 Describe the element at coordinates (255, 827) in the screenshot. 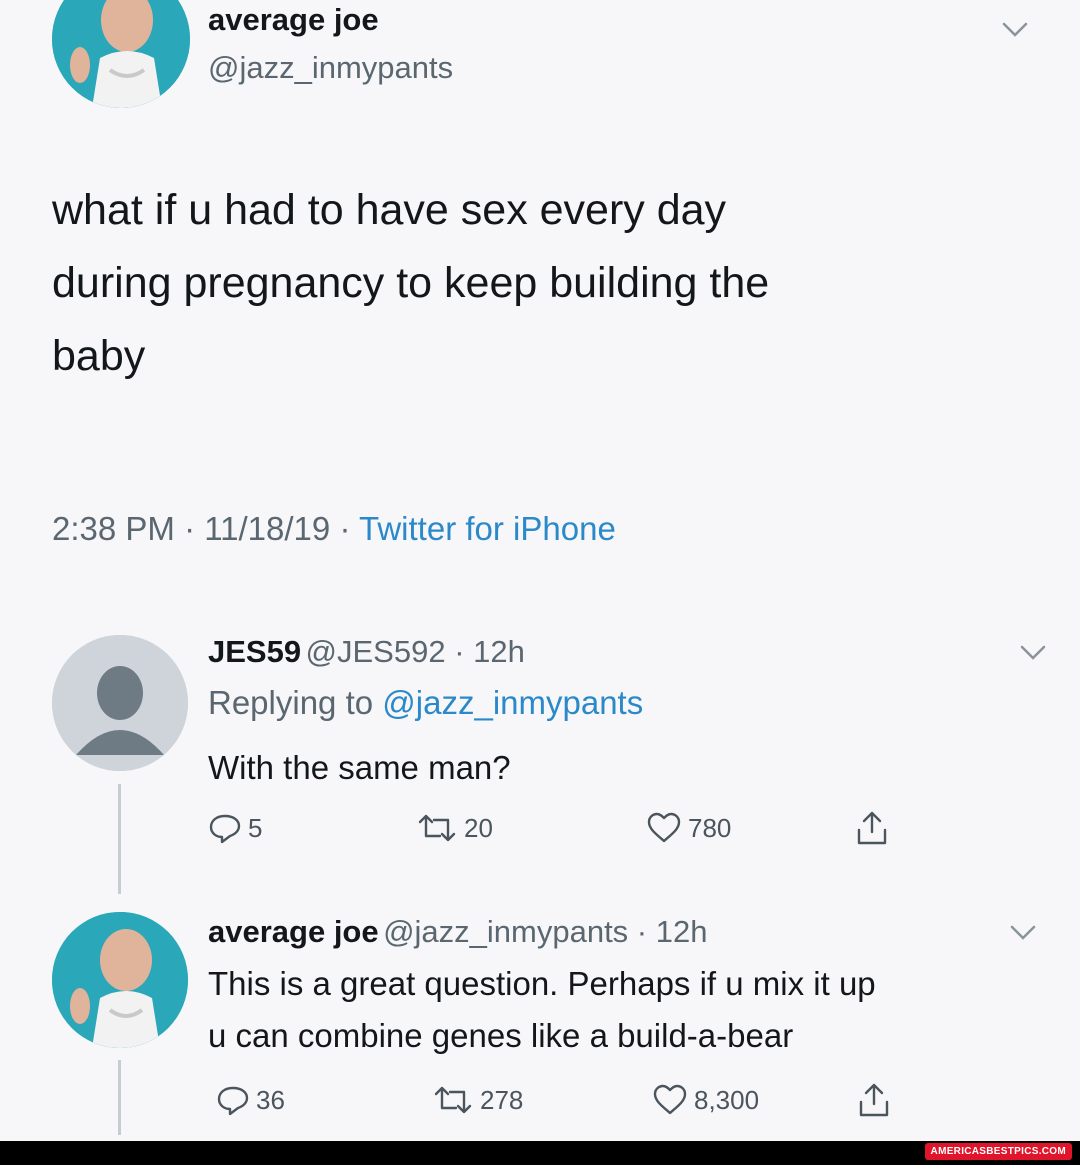

I see `reply-count: 5` at that location.